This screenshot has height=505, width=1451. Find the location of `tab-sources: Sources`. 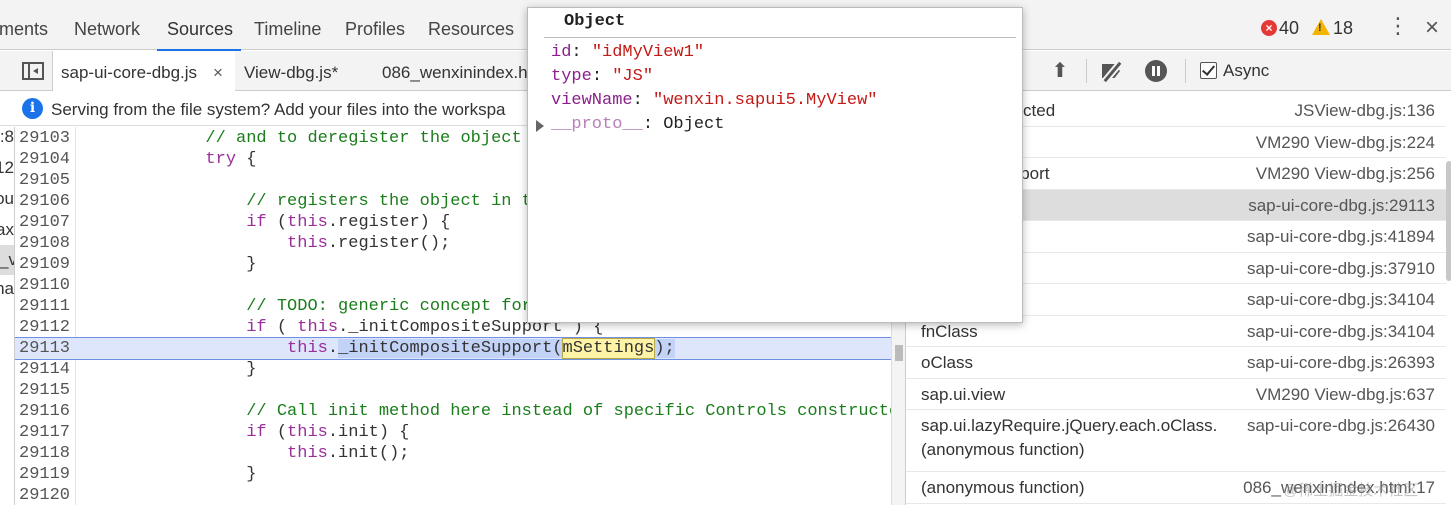

tab-sources: Sources is located at coordinates (199, 25).